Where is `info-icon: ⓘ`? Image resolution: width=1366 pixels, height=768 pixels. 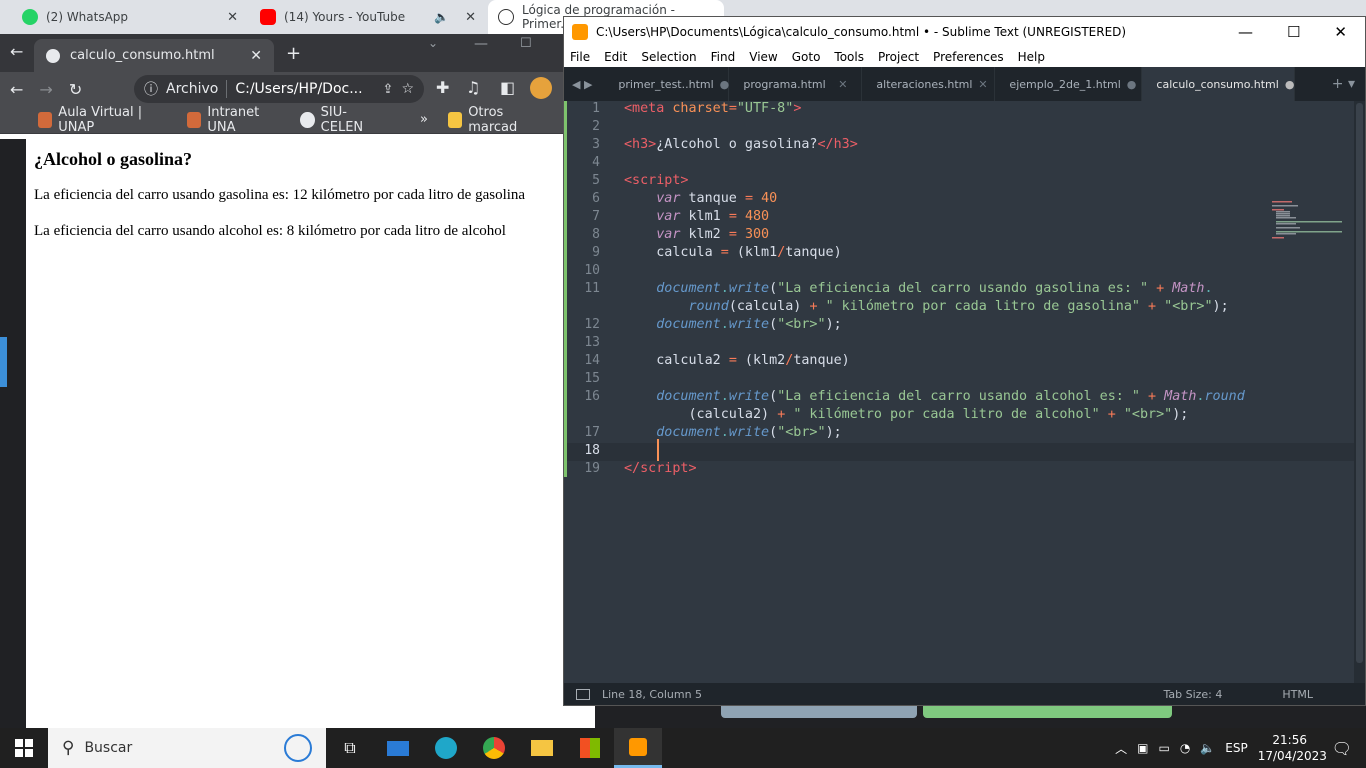 info-icon: ⓘ is located at coordinates (151, 89).